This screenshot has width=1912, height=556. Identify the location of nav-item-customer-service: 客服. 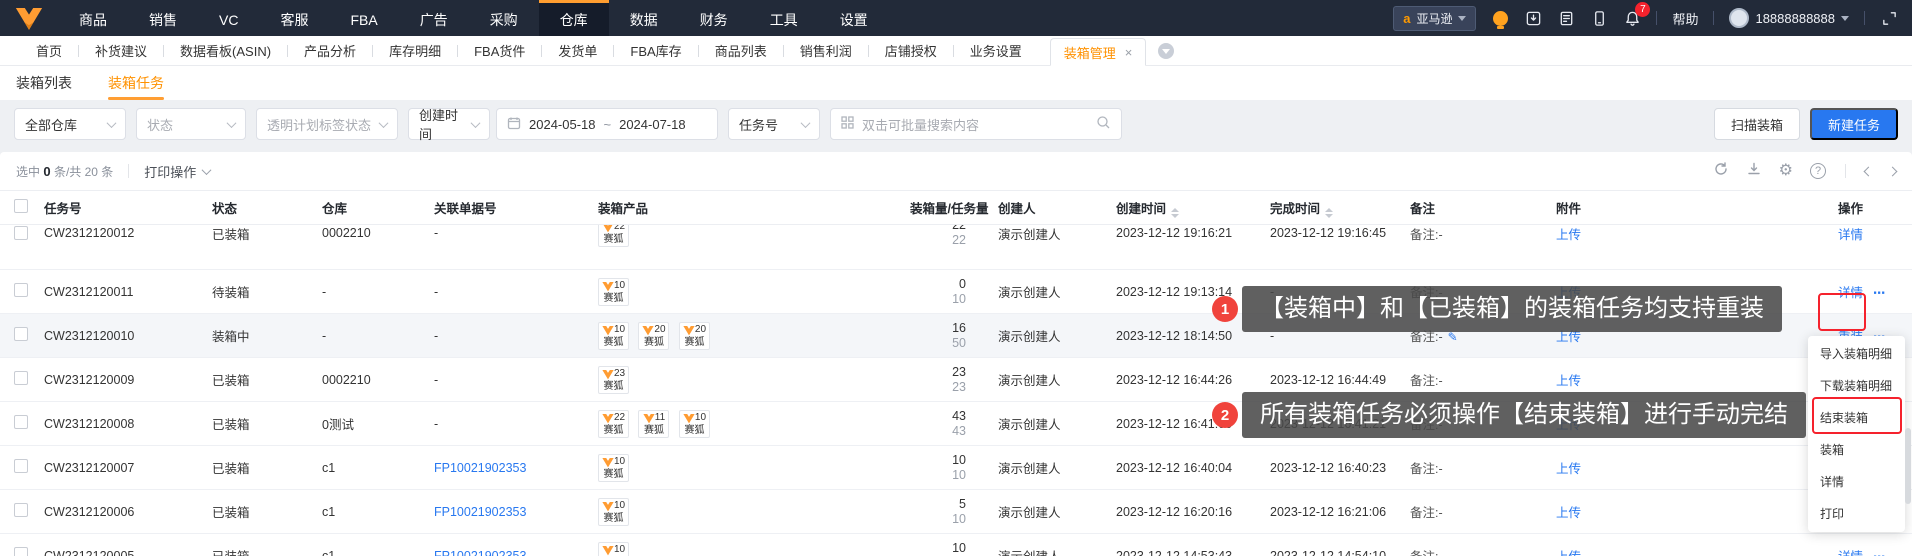
(294, 18).